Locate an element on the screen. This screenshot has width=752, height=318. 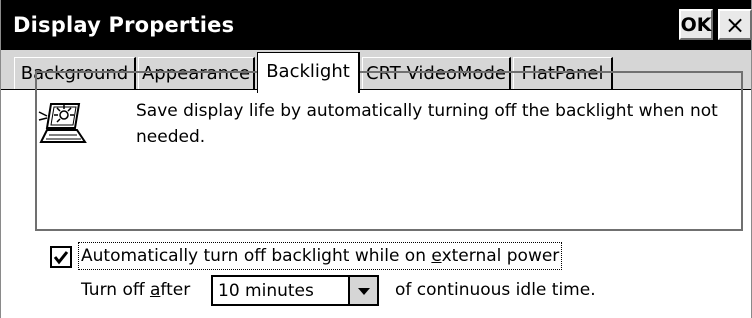
ok-button: OK is located at coordinates (696, 24).